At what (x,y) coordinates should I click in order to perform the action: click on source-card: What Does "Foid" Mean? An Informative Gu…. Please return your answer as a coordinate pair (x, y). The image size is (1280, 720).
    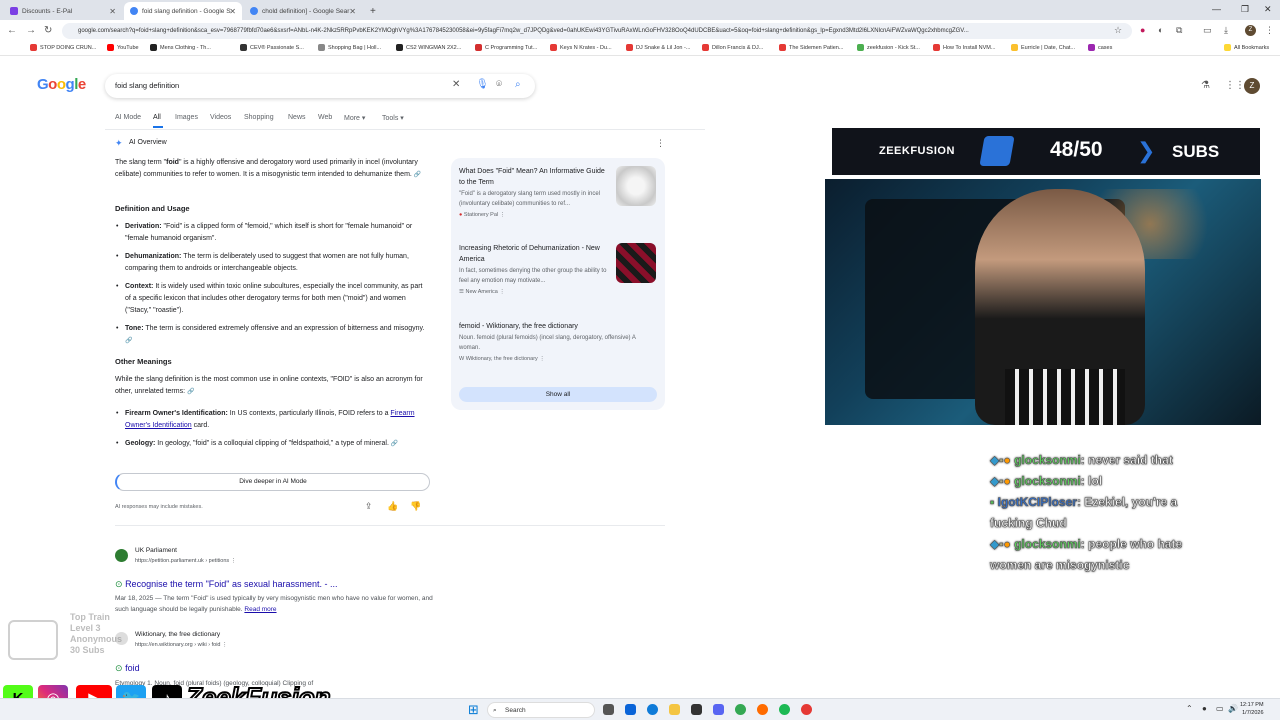
    Looking at the image, I should click on (534, 192).